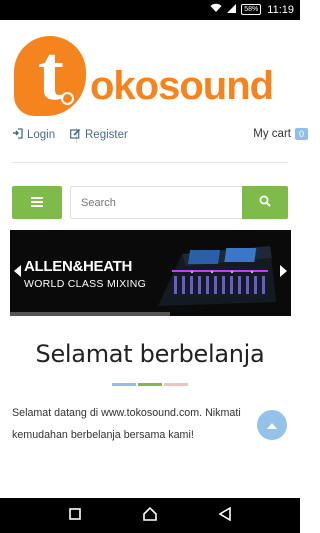 This screenshot has height=533, width=320. What do you see at coordinates (50, 75) in the screenshot?
I see `logo-mark: t` at bounding box center [50, 75].